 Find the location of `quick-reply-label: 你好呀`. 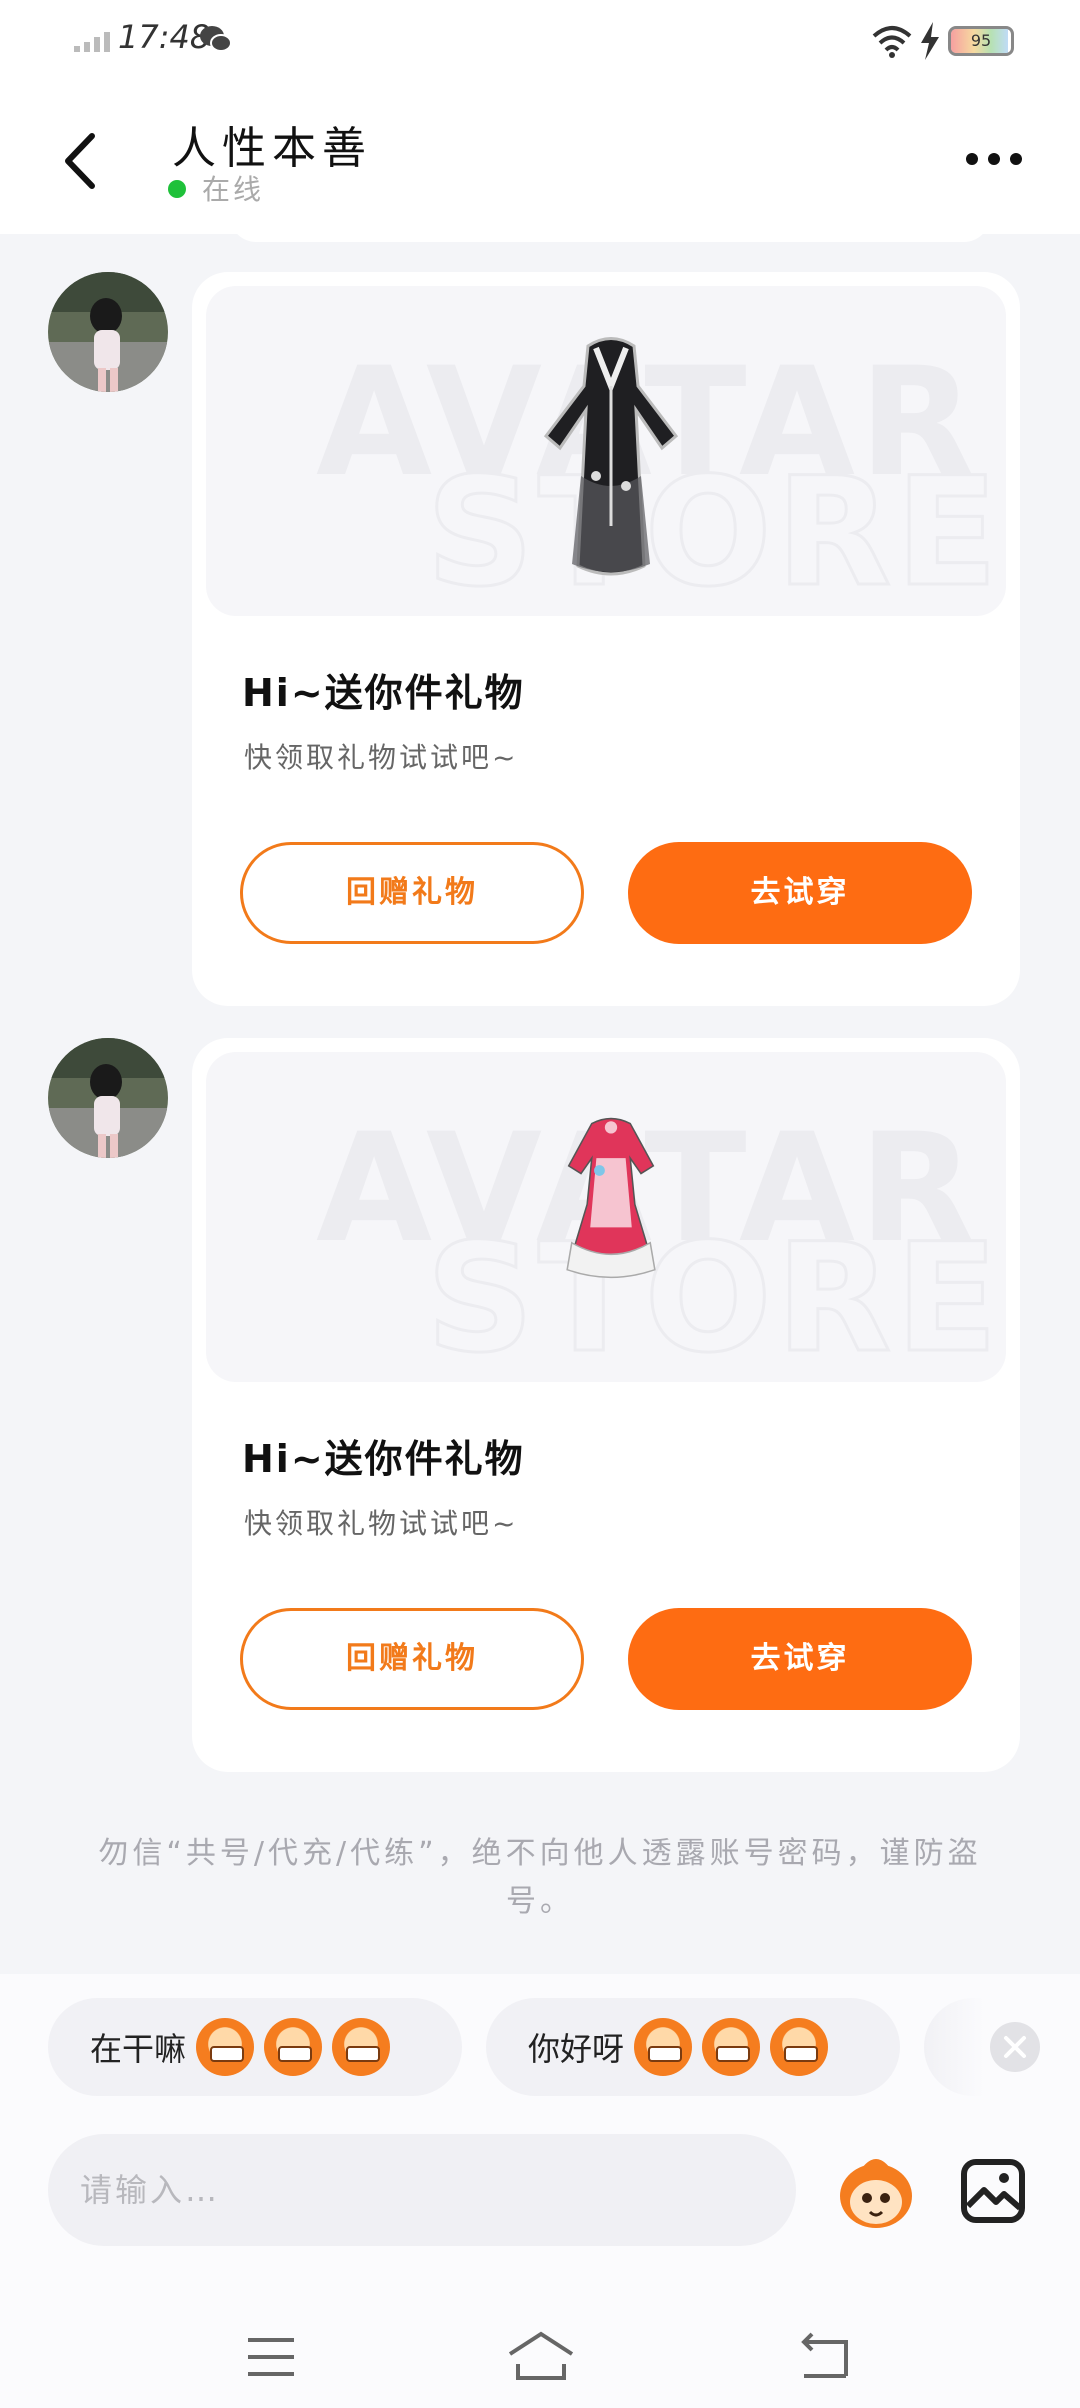

quick-reply-label: 你好呀 is located at coordinates (576, 2049).